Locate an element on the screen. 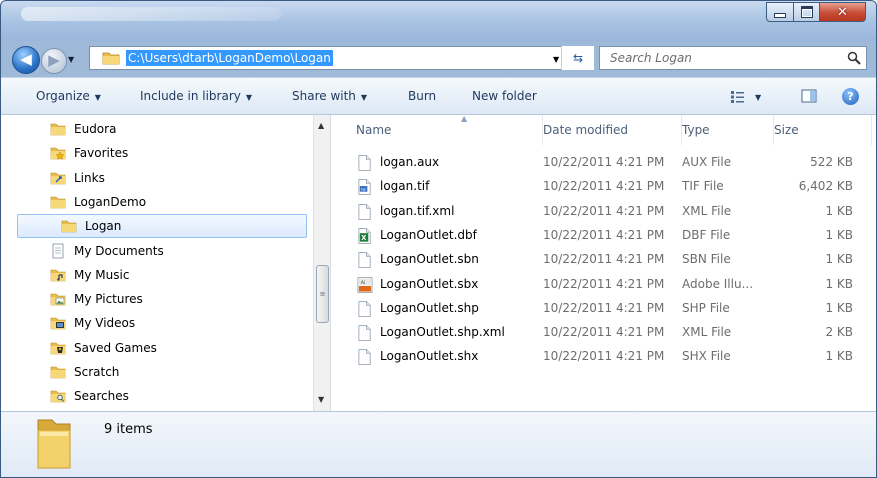 This screenshot has width=877, height=478. nav-item-label: My Pictures is located at coordinates (108, 299).